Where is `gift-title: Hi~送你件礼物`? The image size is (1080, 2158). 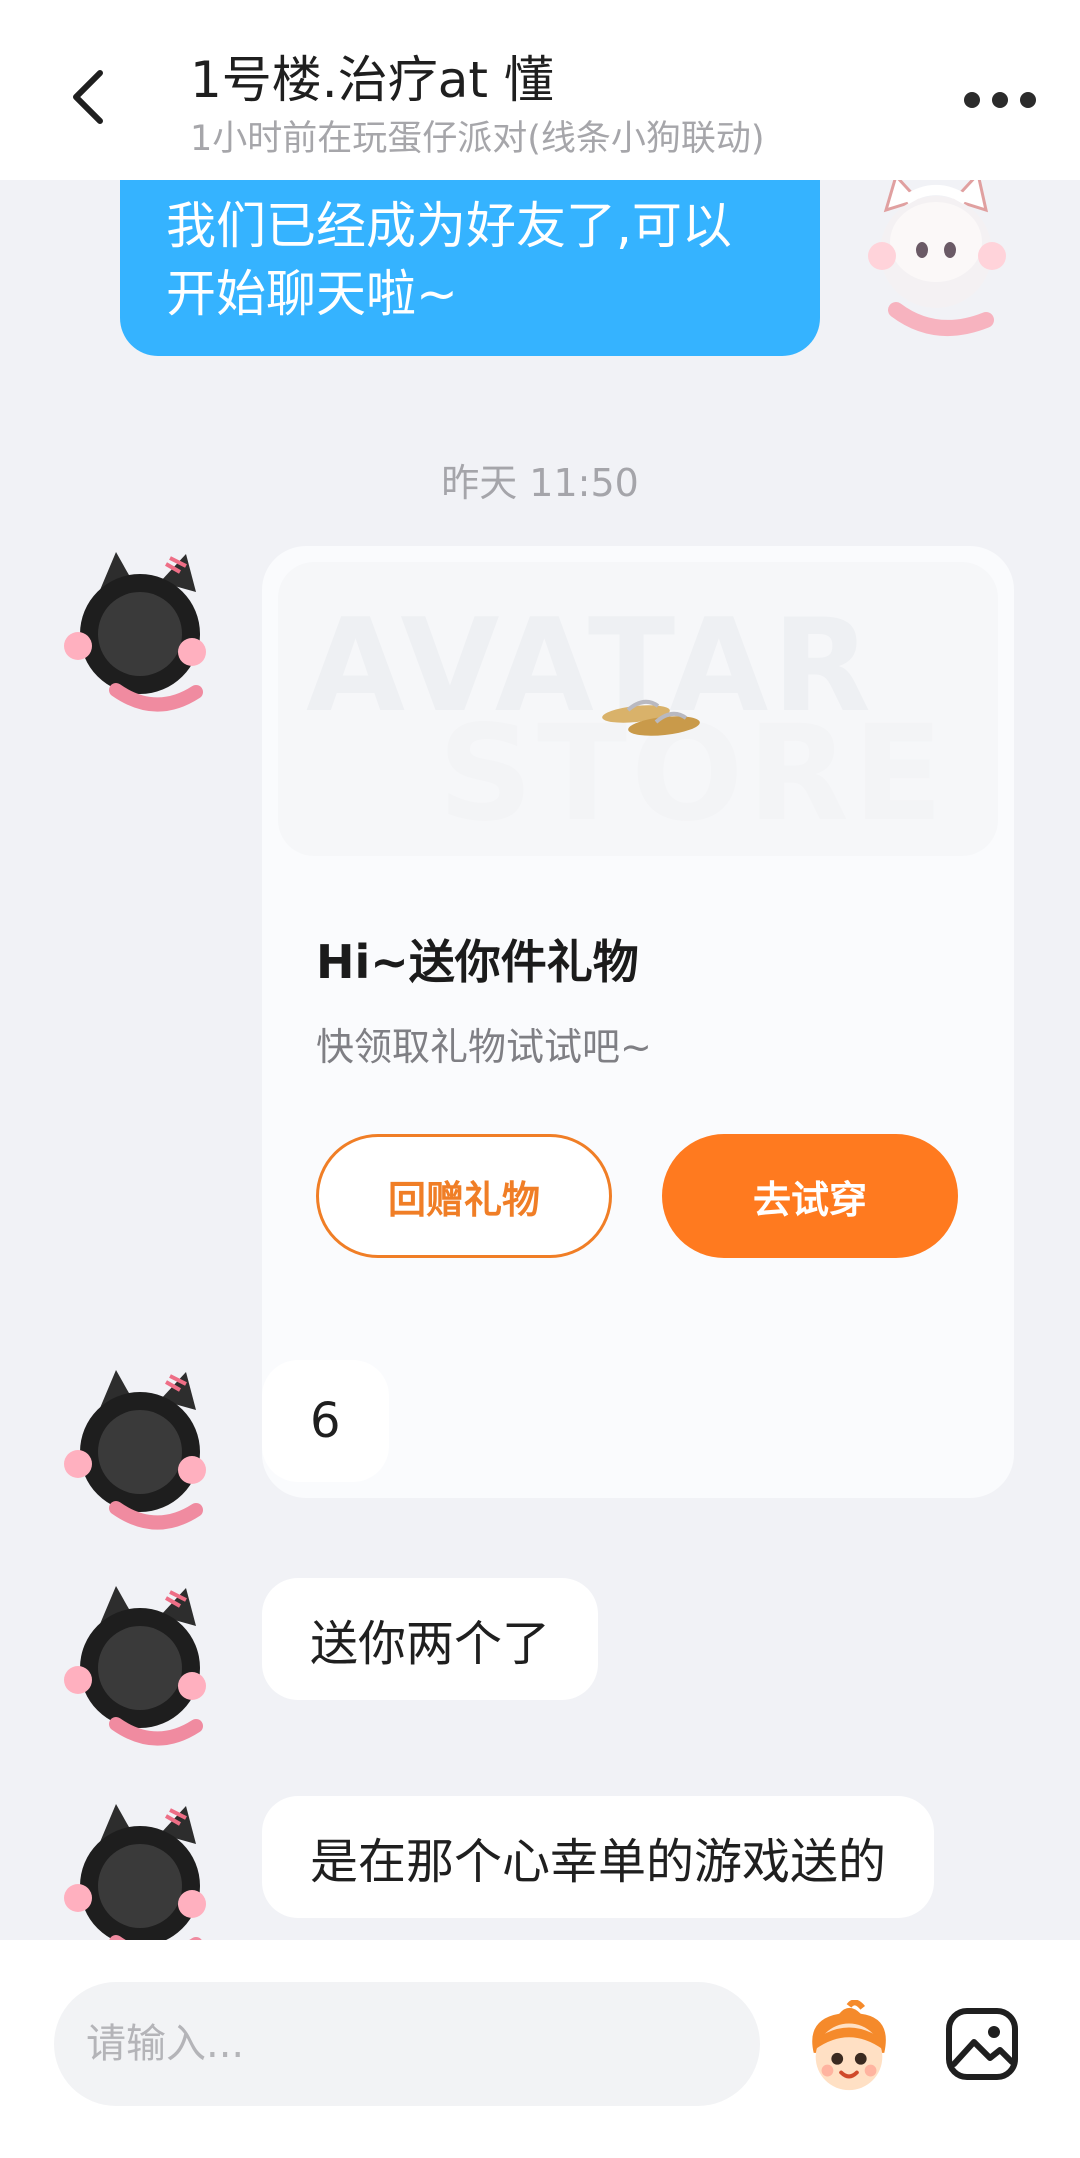
gift-title: Hi~送你件礼物 is located at coordinates (477, 962).